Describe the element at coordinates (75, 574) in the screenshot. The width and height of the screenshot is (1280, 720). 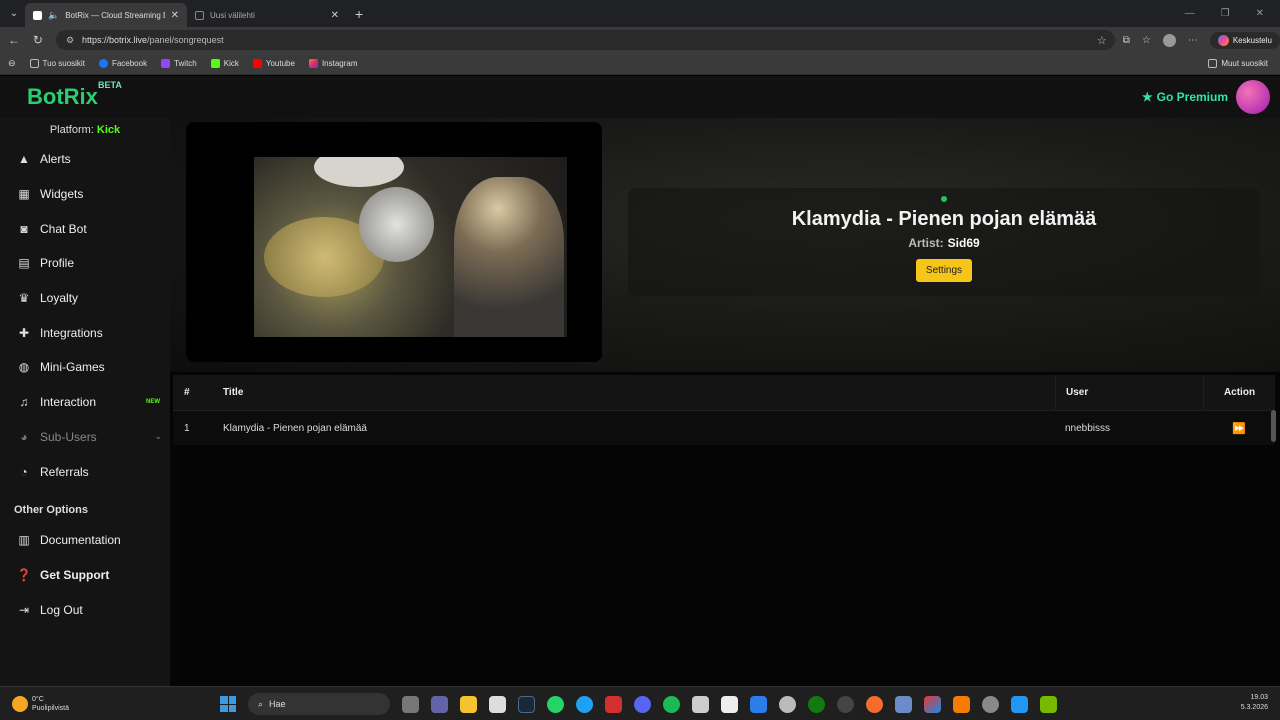
I see `sidebar-item-label: Get Support` at that location.